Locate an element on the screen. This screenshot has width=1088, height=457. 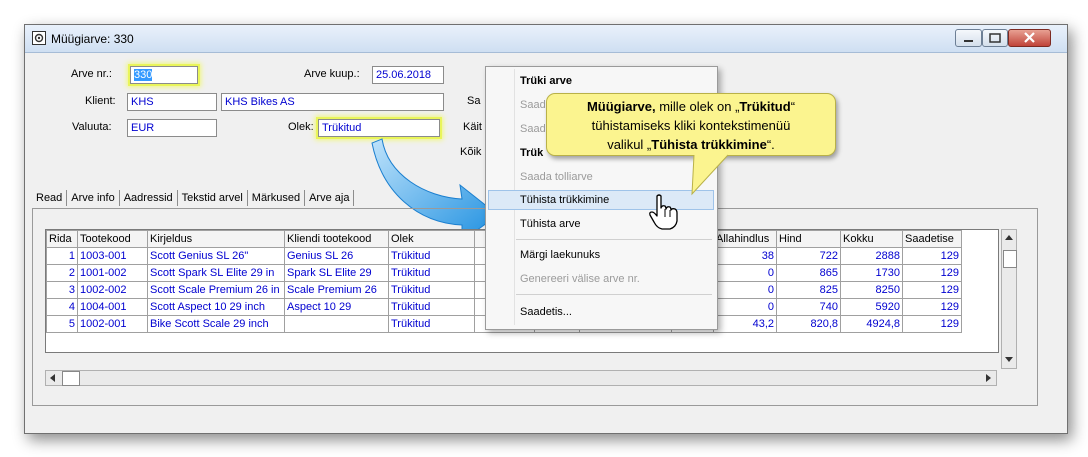
table-cell: 1730 is located at coordinates (871, 273).